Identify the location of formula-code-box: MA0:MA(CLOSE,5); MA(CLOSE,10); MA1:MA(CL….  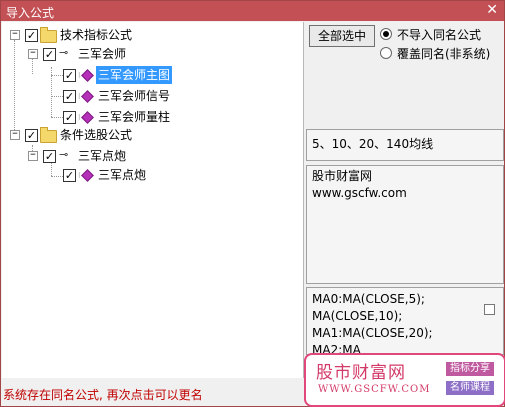
(405, 321).